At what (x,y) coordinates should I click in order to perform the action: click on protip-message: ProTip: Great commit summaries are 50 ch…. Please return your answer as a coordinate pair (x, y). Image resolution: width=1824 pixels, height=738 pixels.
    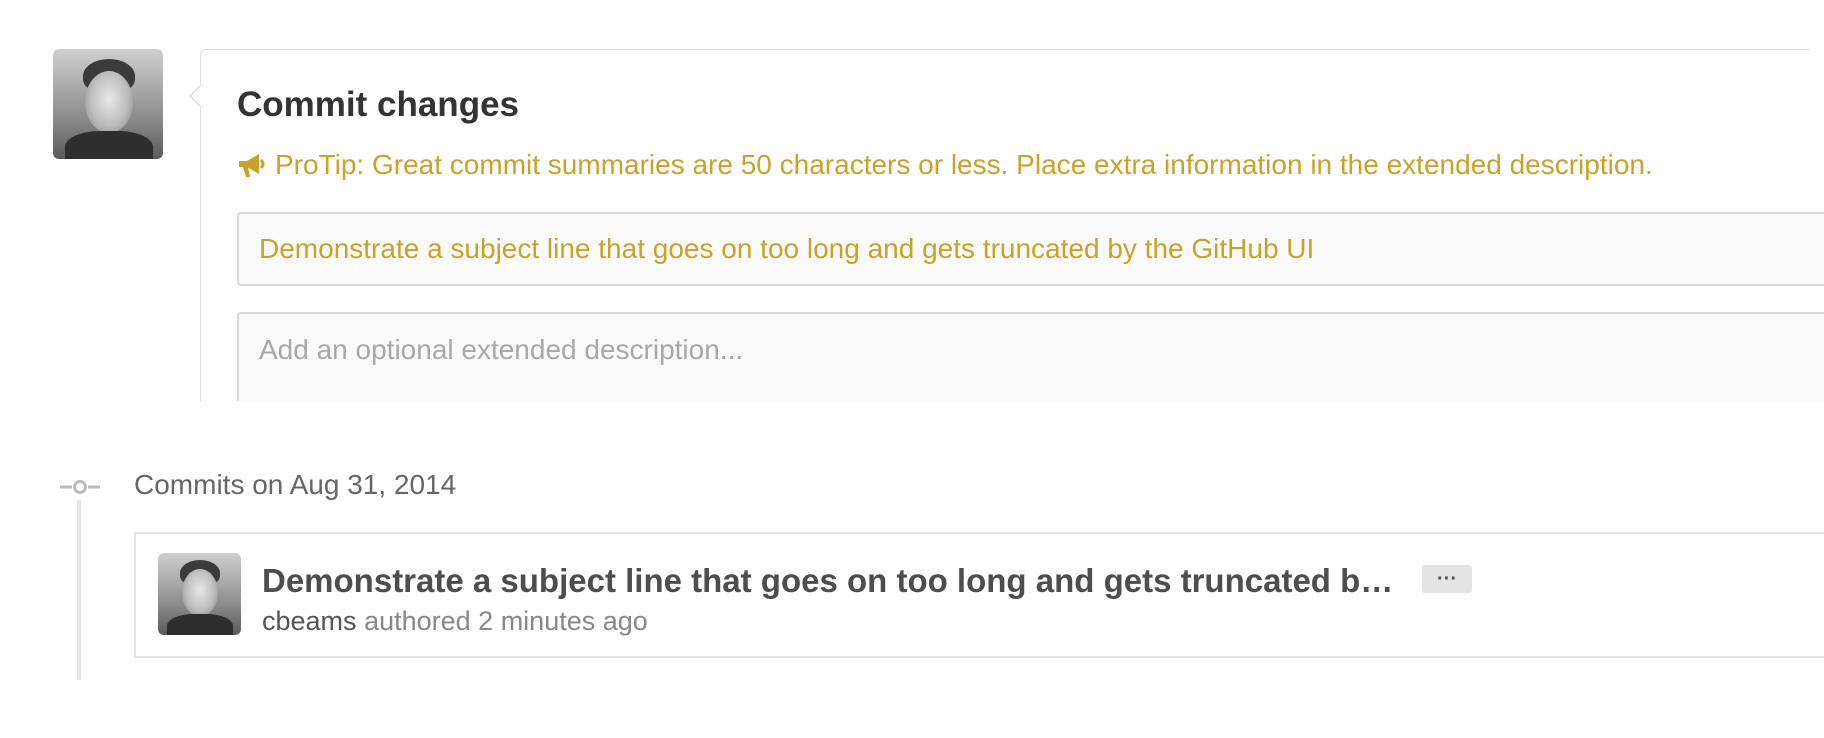
    Looking at the image, I should click on (945, 165).